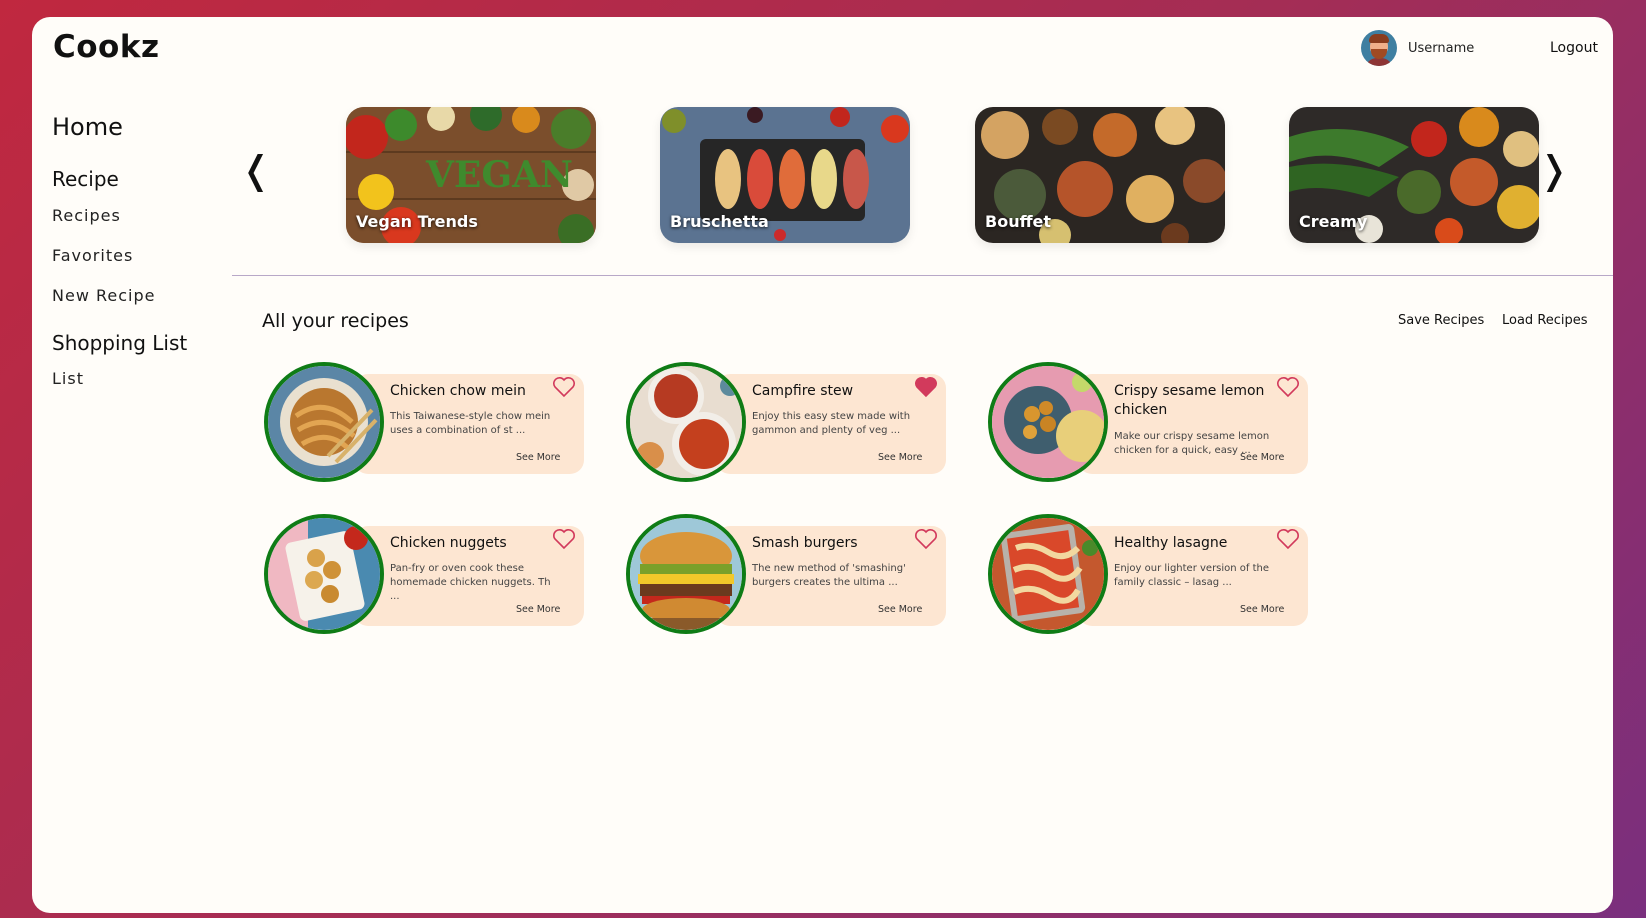 The height and width of the screenshot is (918, 1646). What do you see at coordinates (256, 170) in the screenshot?
I see `carousel-prev-arrow-icon: ❬` at bounding box center [256, 170].